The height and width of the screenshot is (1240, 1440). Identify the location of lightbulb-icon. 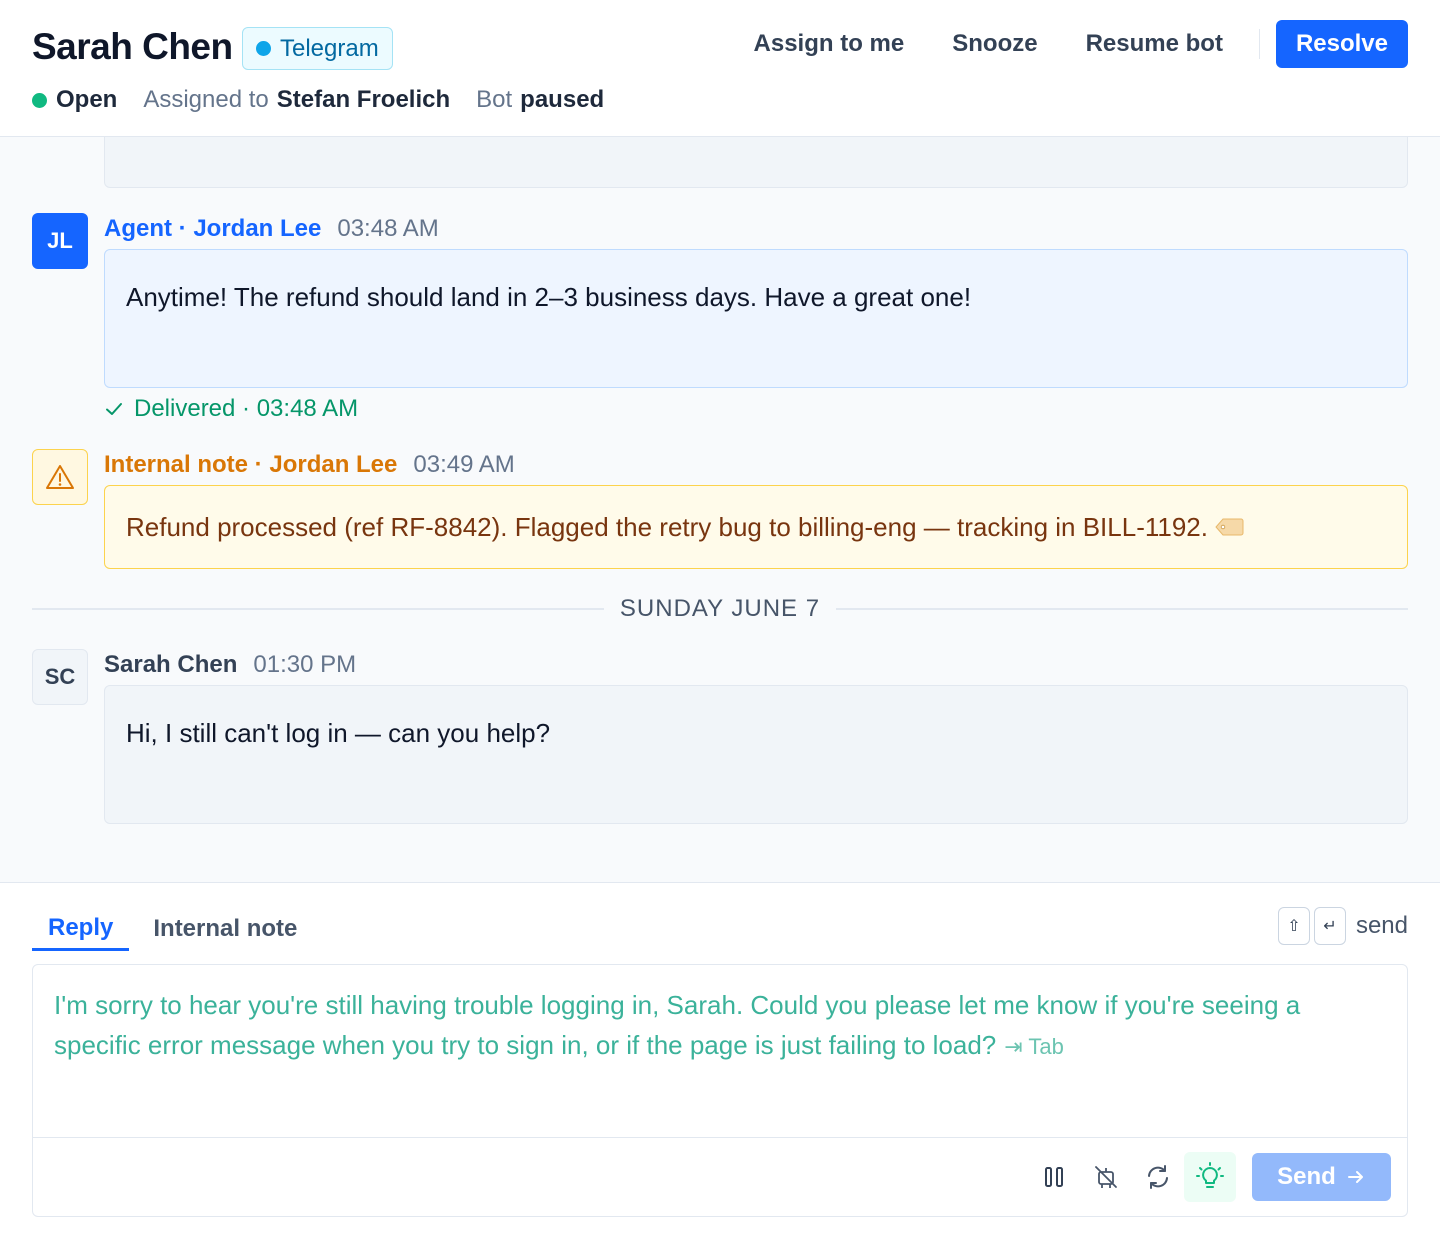
(1210, 1177).